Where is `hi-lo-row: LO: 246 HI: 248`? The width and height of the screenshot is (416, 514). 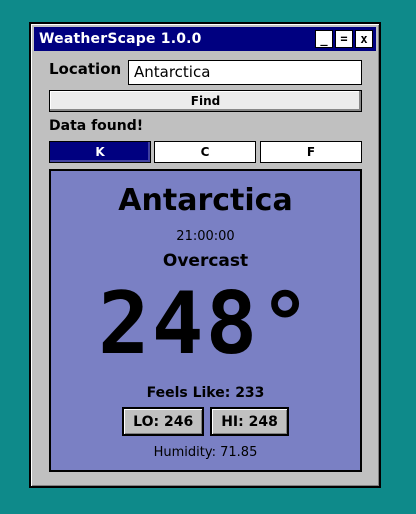
hi-lo-row: LO: 246 HI: 248 is located at coordinates (205, 421).